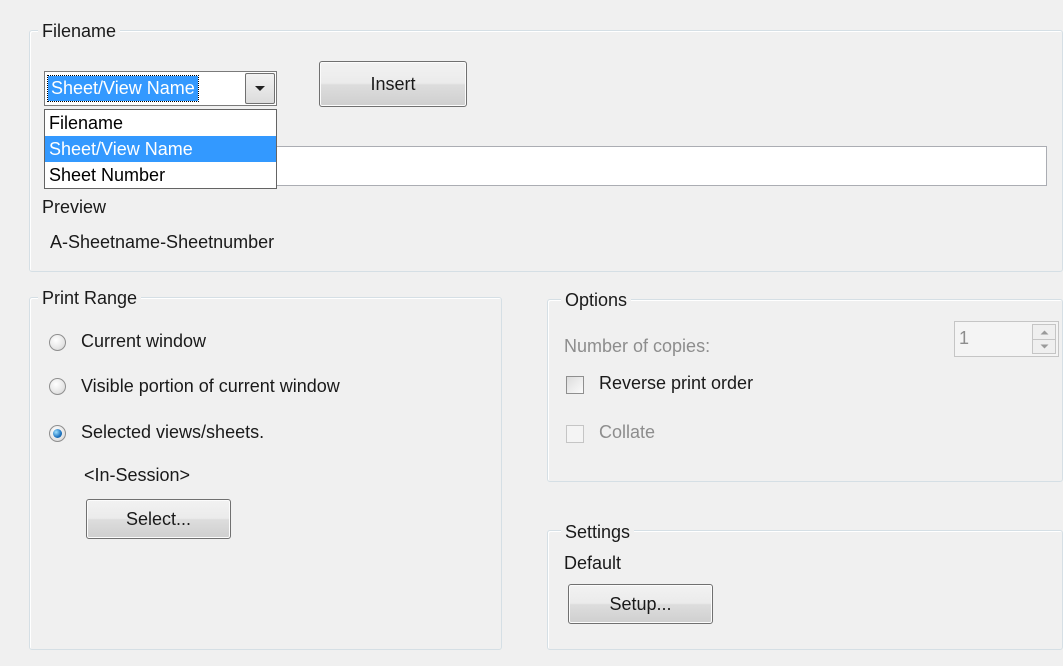 The width and height of the screenshot is (1063, 666). I want to click on arrow-down-icon, so click(1044, 346).